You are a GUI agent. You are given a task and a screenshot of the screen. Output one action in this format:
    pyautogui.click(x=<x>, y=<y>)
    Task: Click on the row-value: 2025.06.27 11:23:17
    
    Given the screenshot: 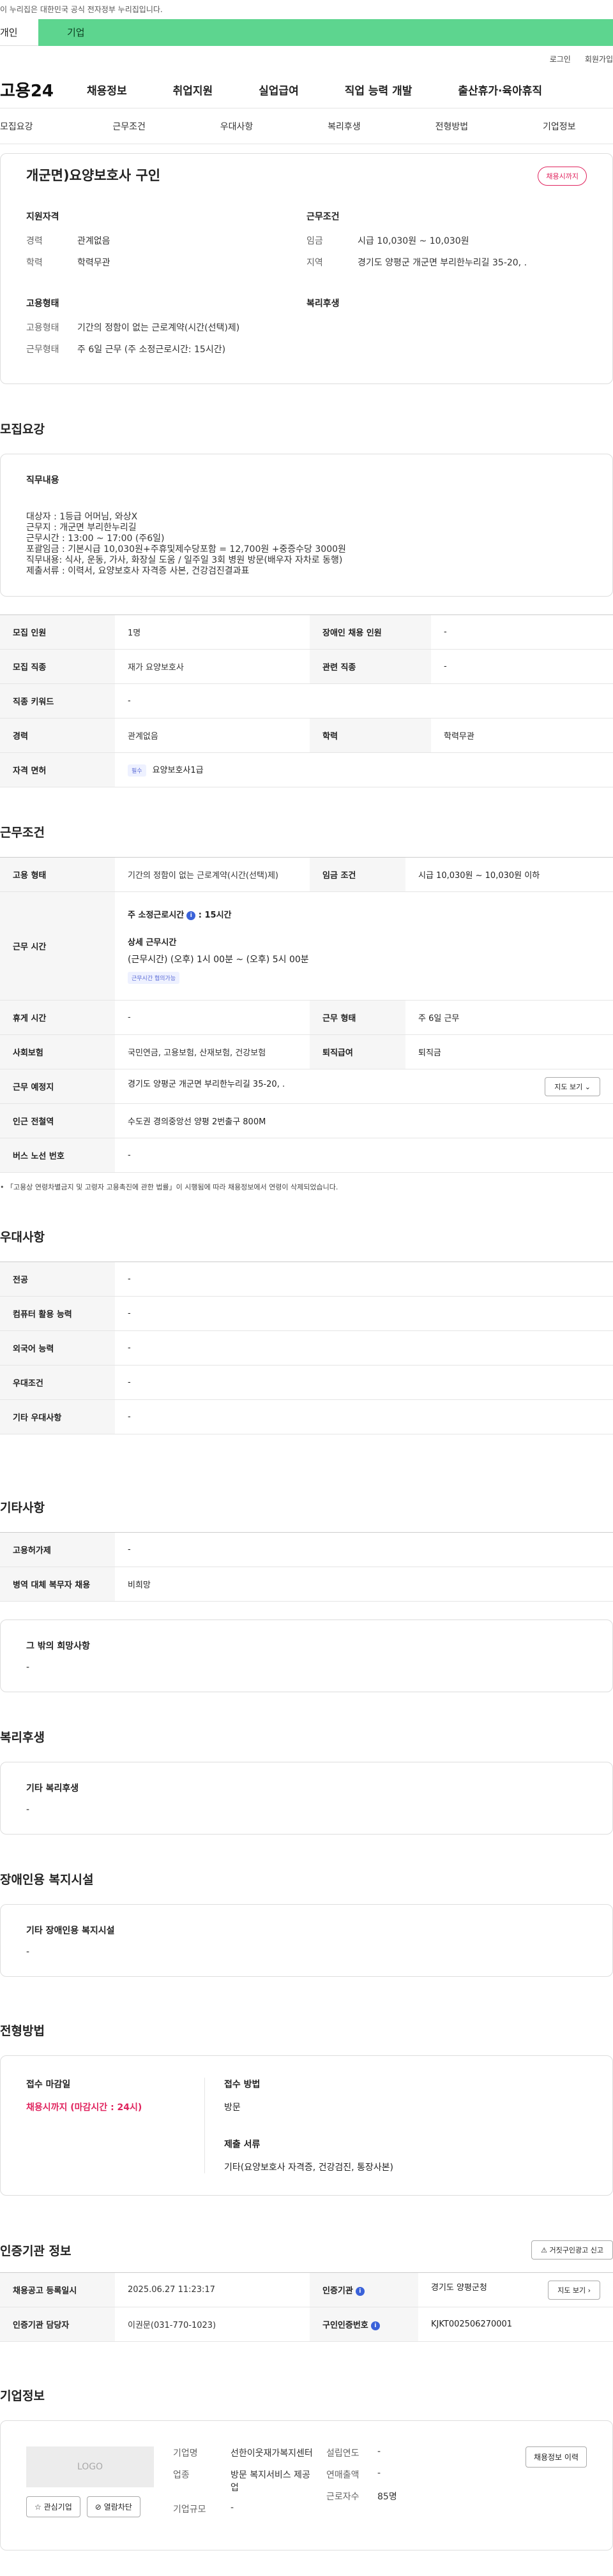 What is the action you would take?
    pyautogui.click(x=213, y=2289)
    